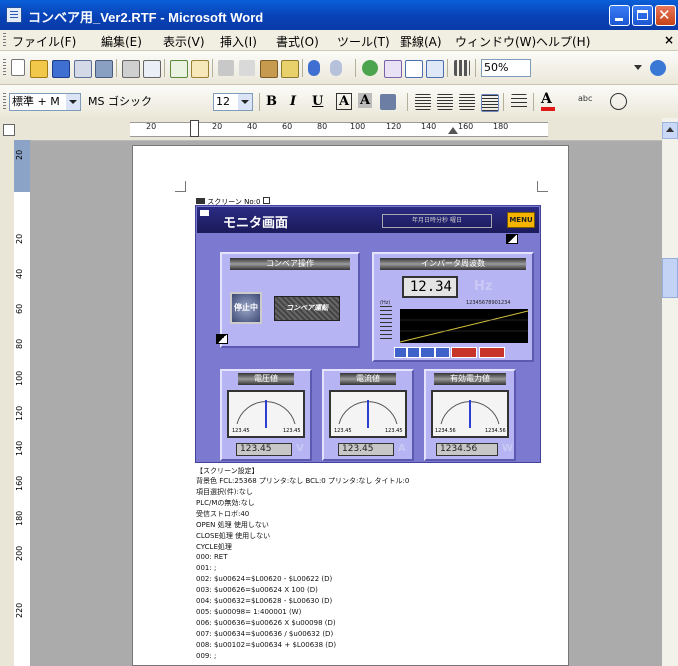 The width and height of the screenshot is (678, 666). I want to click on align-right-icon, so click(467, 102).